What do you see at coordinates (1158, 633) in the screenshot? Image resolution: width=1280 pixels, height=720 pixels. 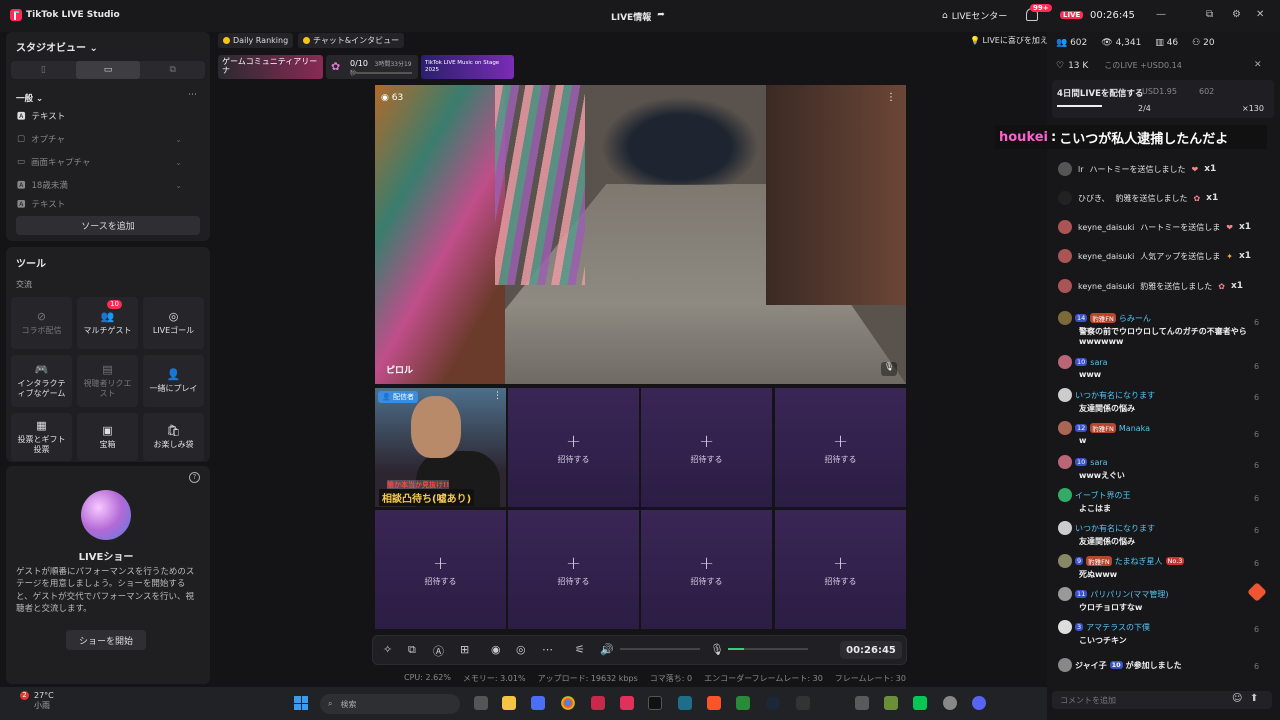 I see `chat-comment: 3 アマテラスの下僕 こいつチキン` at bounding box center [1158, 633].